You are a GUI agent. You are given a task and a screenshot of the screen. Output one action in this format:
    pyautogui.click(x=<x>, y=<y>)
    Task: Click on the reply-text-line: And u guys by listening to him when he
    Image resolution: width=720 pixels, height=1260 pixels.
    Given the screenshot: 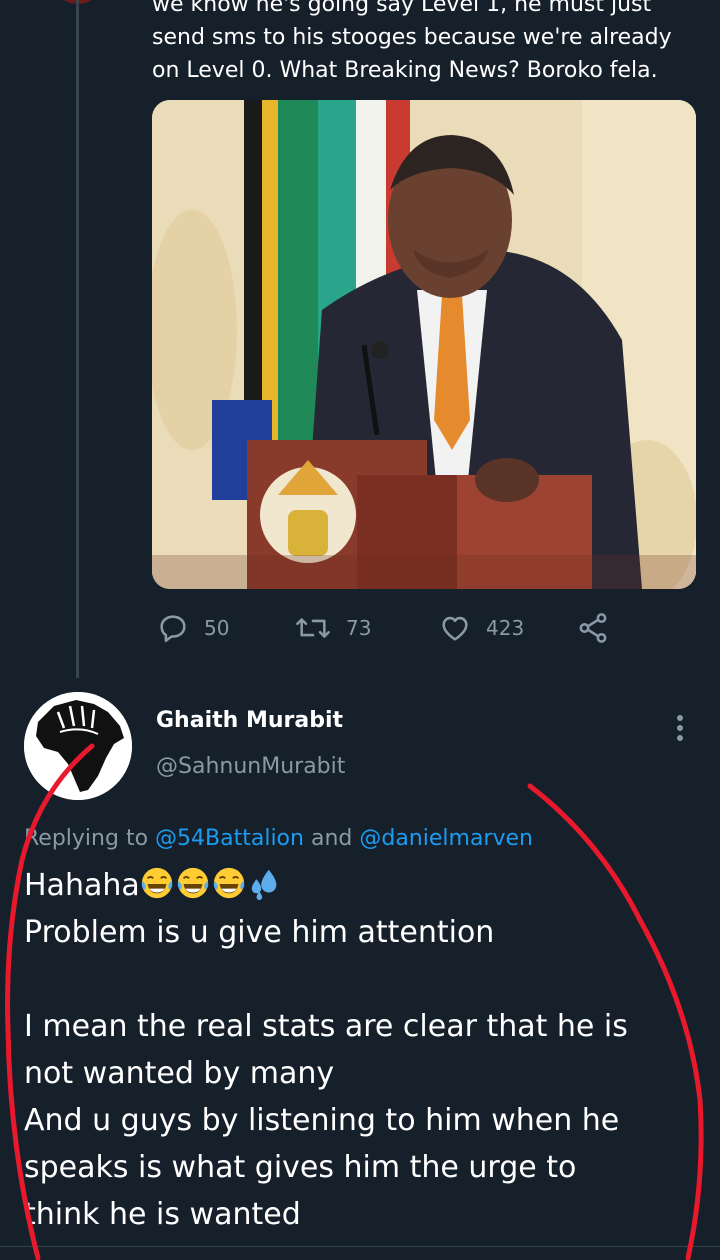 What is the action you would take?
    pyautogui.click(x=322, y=1120)
    